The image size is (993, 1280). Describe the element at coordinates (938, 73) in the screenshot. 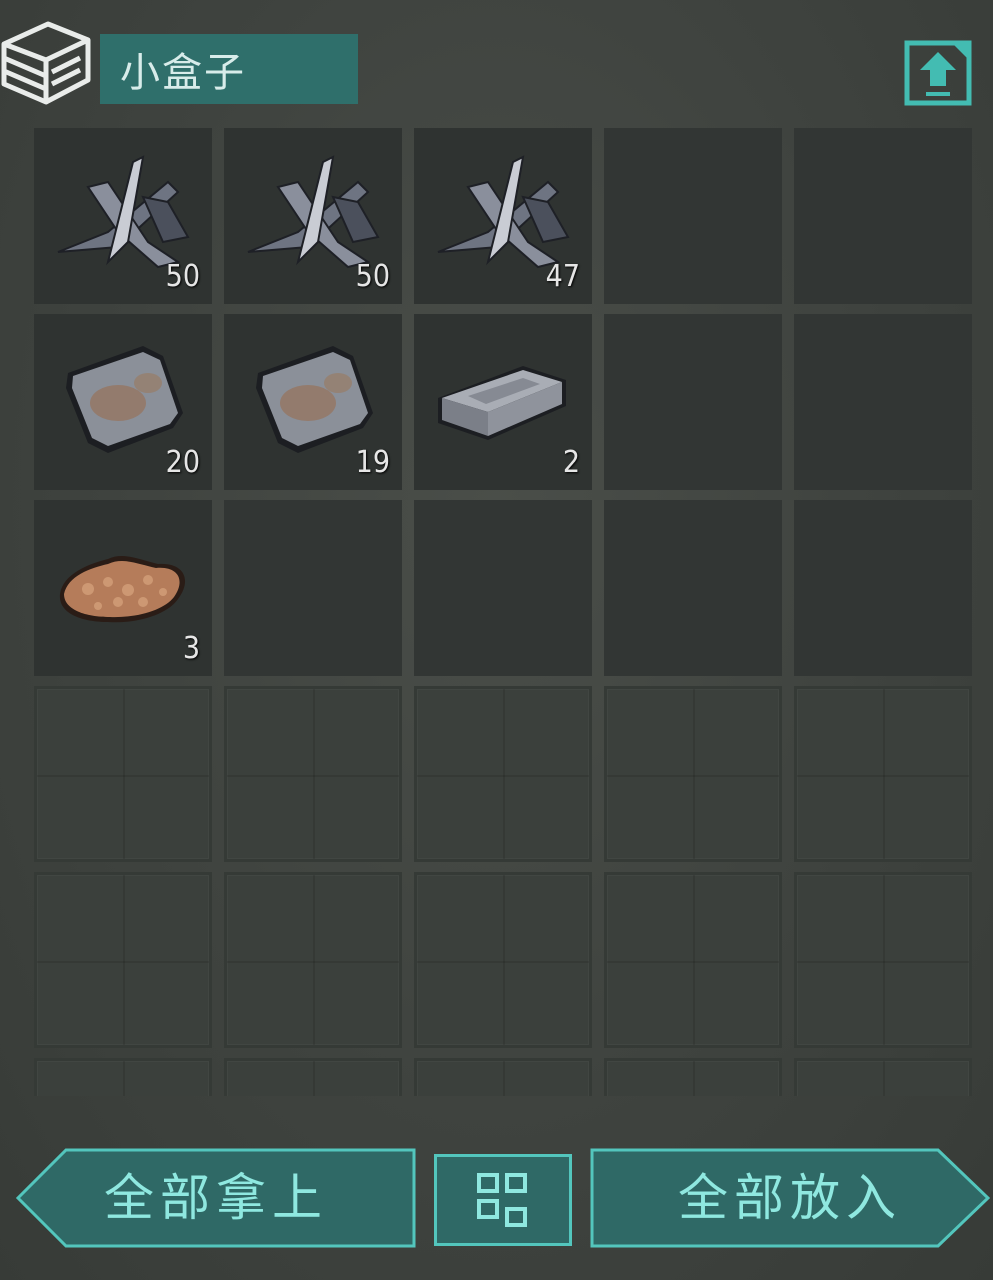

I see `upload-icon` at that location.